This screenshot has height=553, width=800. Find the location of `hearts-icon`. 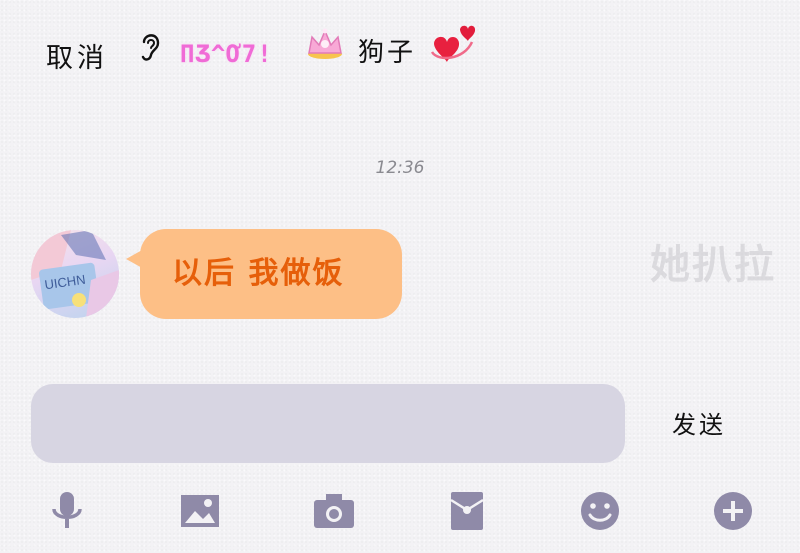

hearts-icon is located at coordinates (453, 43).